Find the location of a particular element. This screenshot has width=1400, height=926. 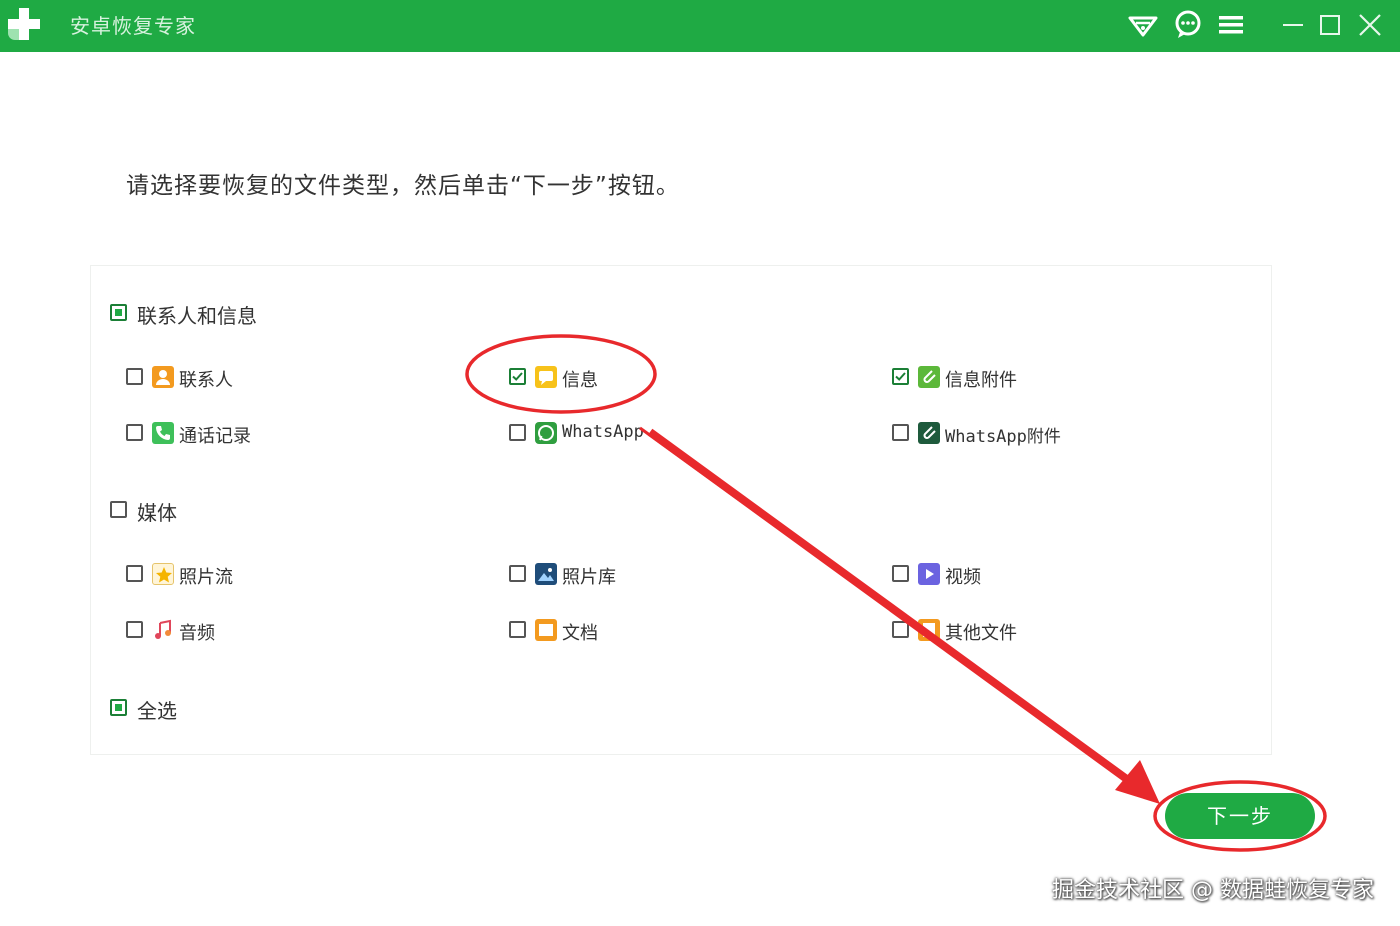

checkbox-message-attachments is located at coordinates (900, 376).